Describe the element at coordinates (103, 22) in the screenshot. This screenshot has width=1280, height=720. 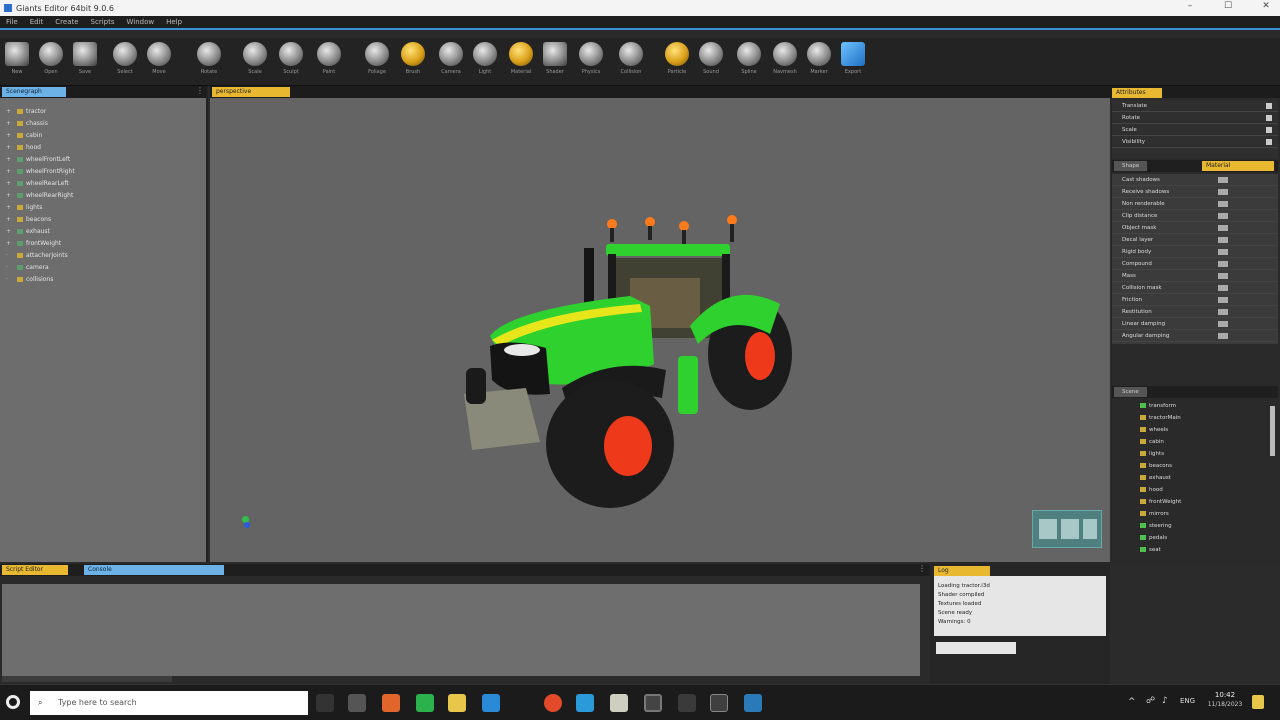
I see `menu-item-scripts: Scripts` at that location.